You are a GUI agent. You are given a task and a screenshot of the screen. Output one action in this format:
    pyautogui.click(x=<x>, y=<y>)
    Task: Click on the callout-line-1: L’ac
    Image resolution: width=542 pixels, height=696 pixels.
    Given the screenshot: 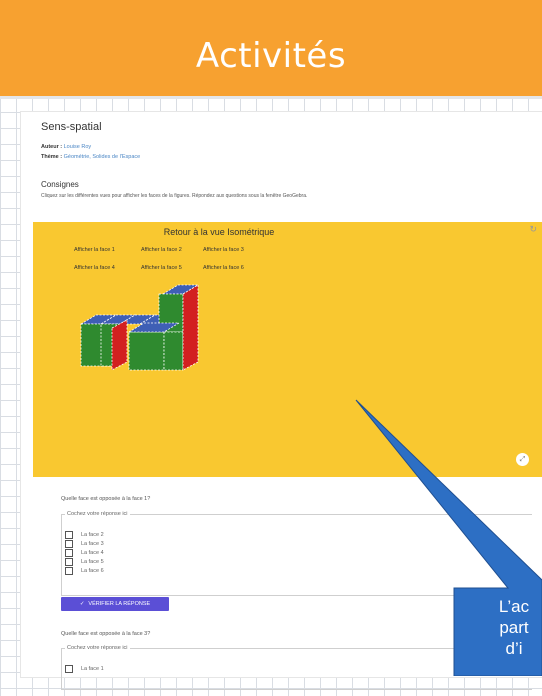 What is the action you would take?
    pyautogui.click(x=514, y=606)
    